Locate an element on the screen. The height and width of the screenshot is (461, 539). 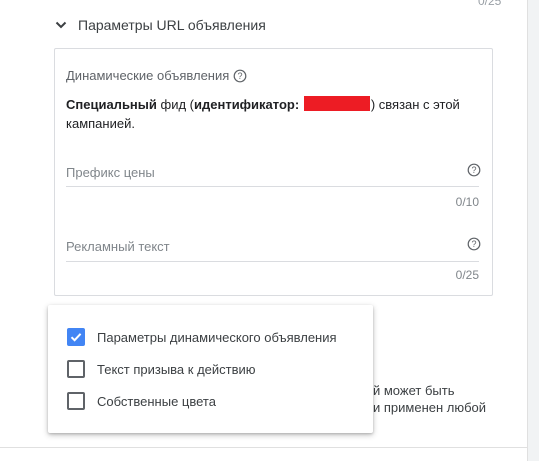
dynamic-ads-label: Динамические объявления is located at coordinates (148, 75).